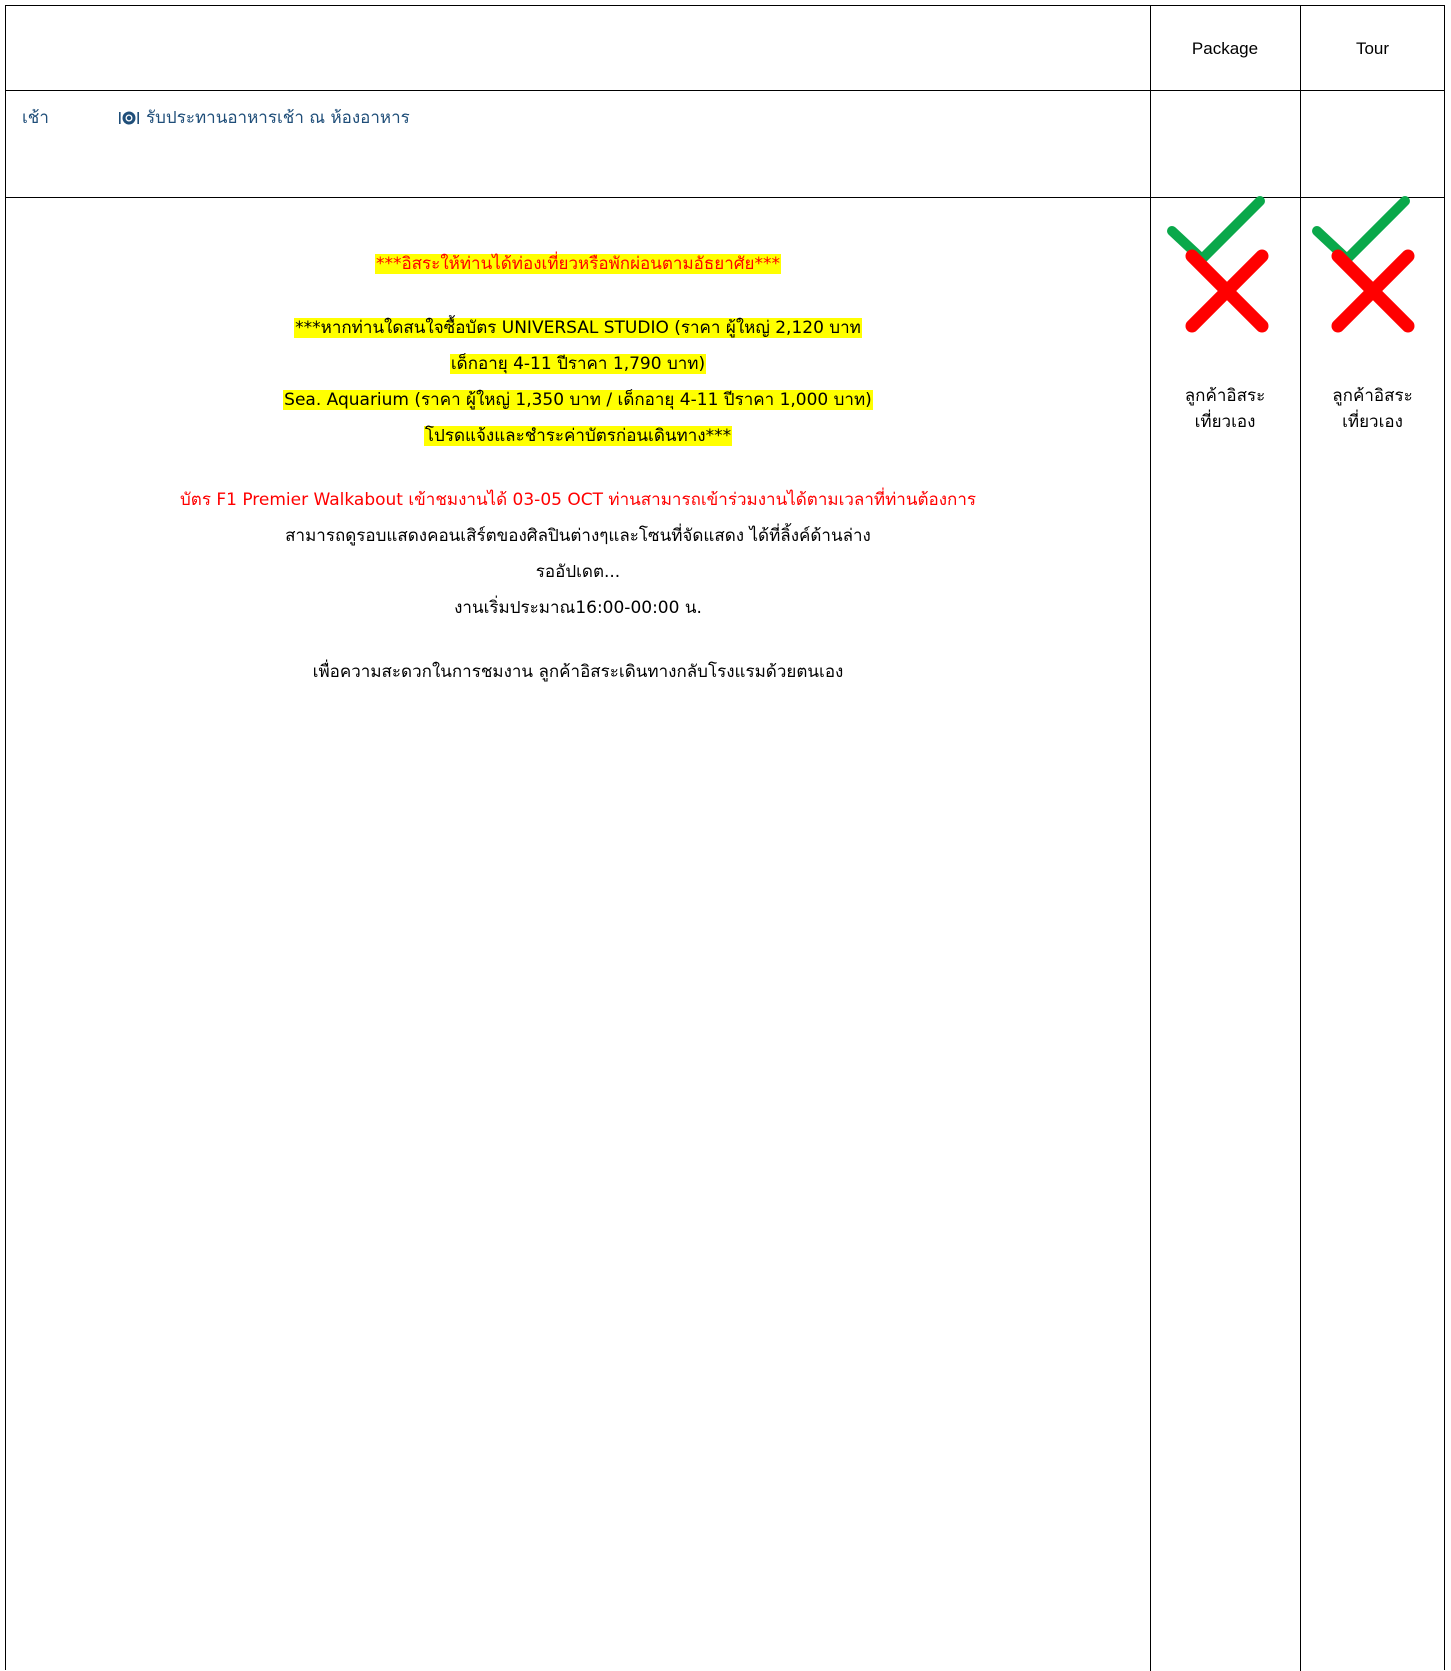 This screenshot has width=1451, height=1671. What do you see at coordinates (725, 48) in the screenshot?
I see `header-row: Package Tour` at bounding box center [725, 48].